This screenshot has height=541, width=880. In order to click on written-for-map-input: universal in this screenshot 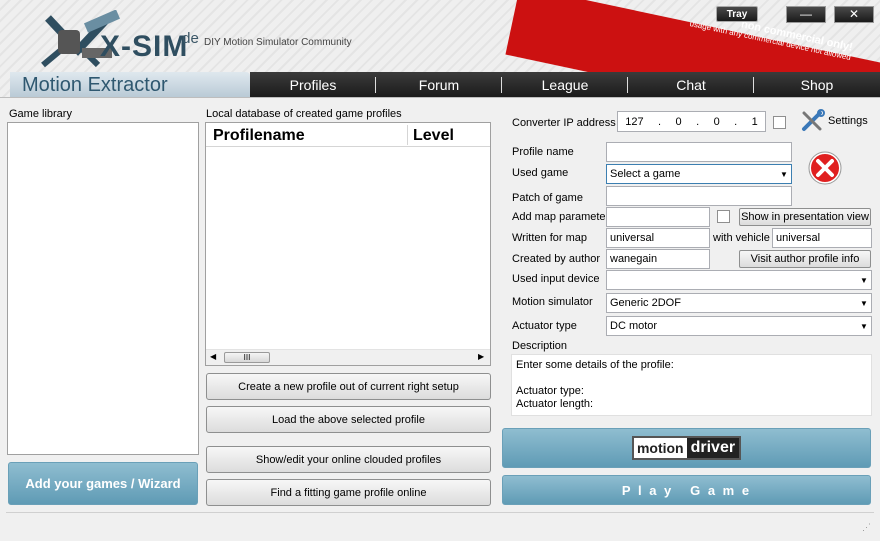, I will do `click(658, 238)`.